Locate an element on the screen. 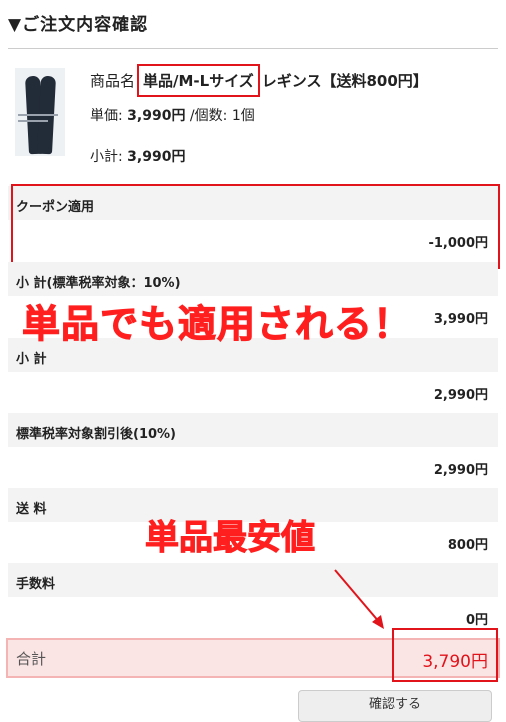 This screenshot has height=722, width=506. product-subtotal-line: 小計: 3,990円 is located at coordinates (137, 156).